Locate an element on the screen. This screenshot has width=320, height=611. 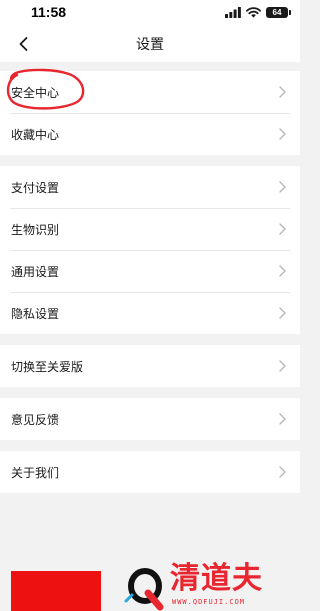
menu-item-label: 关于我们 is located at coordinates (35, 472).